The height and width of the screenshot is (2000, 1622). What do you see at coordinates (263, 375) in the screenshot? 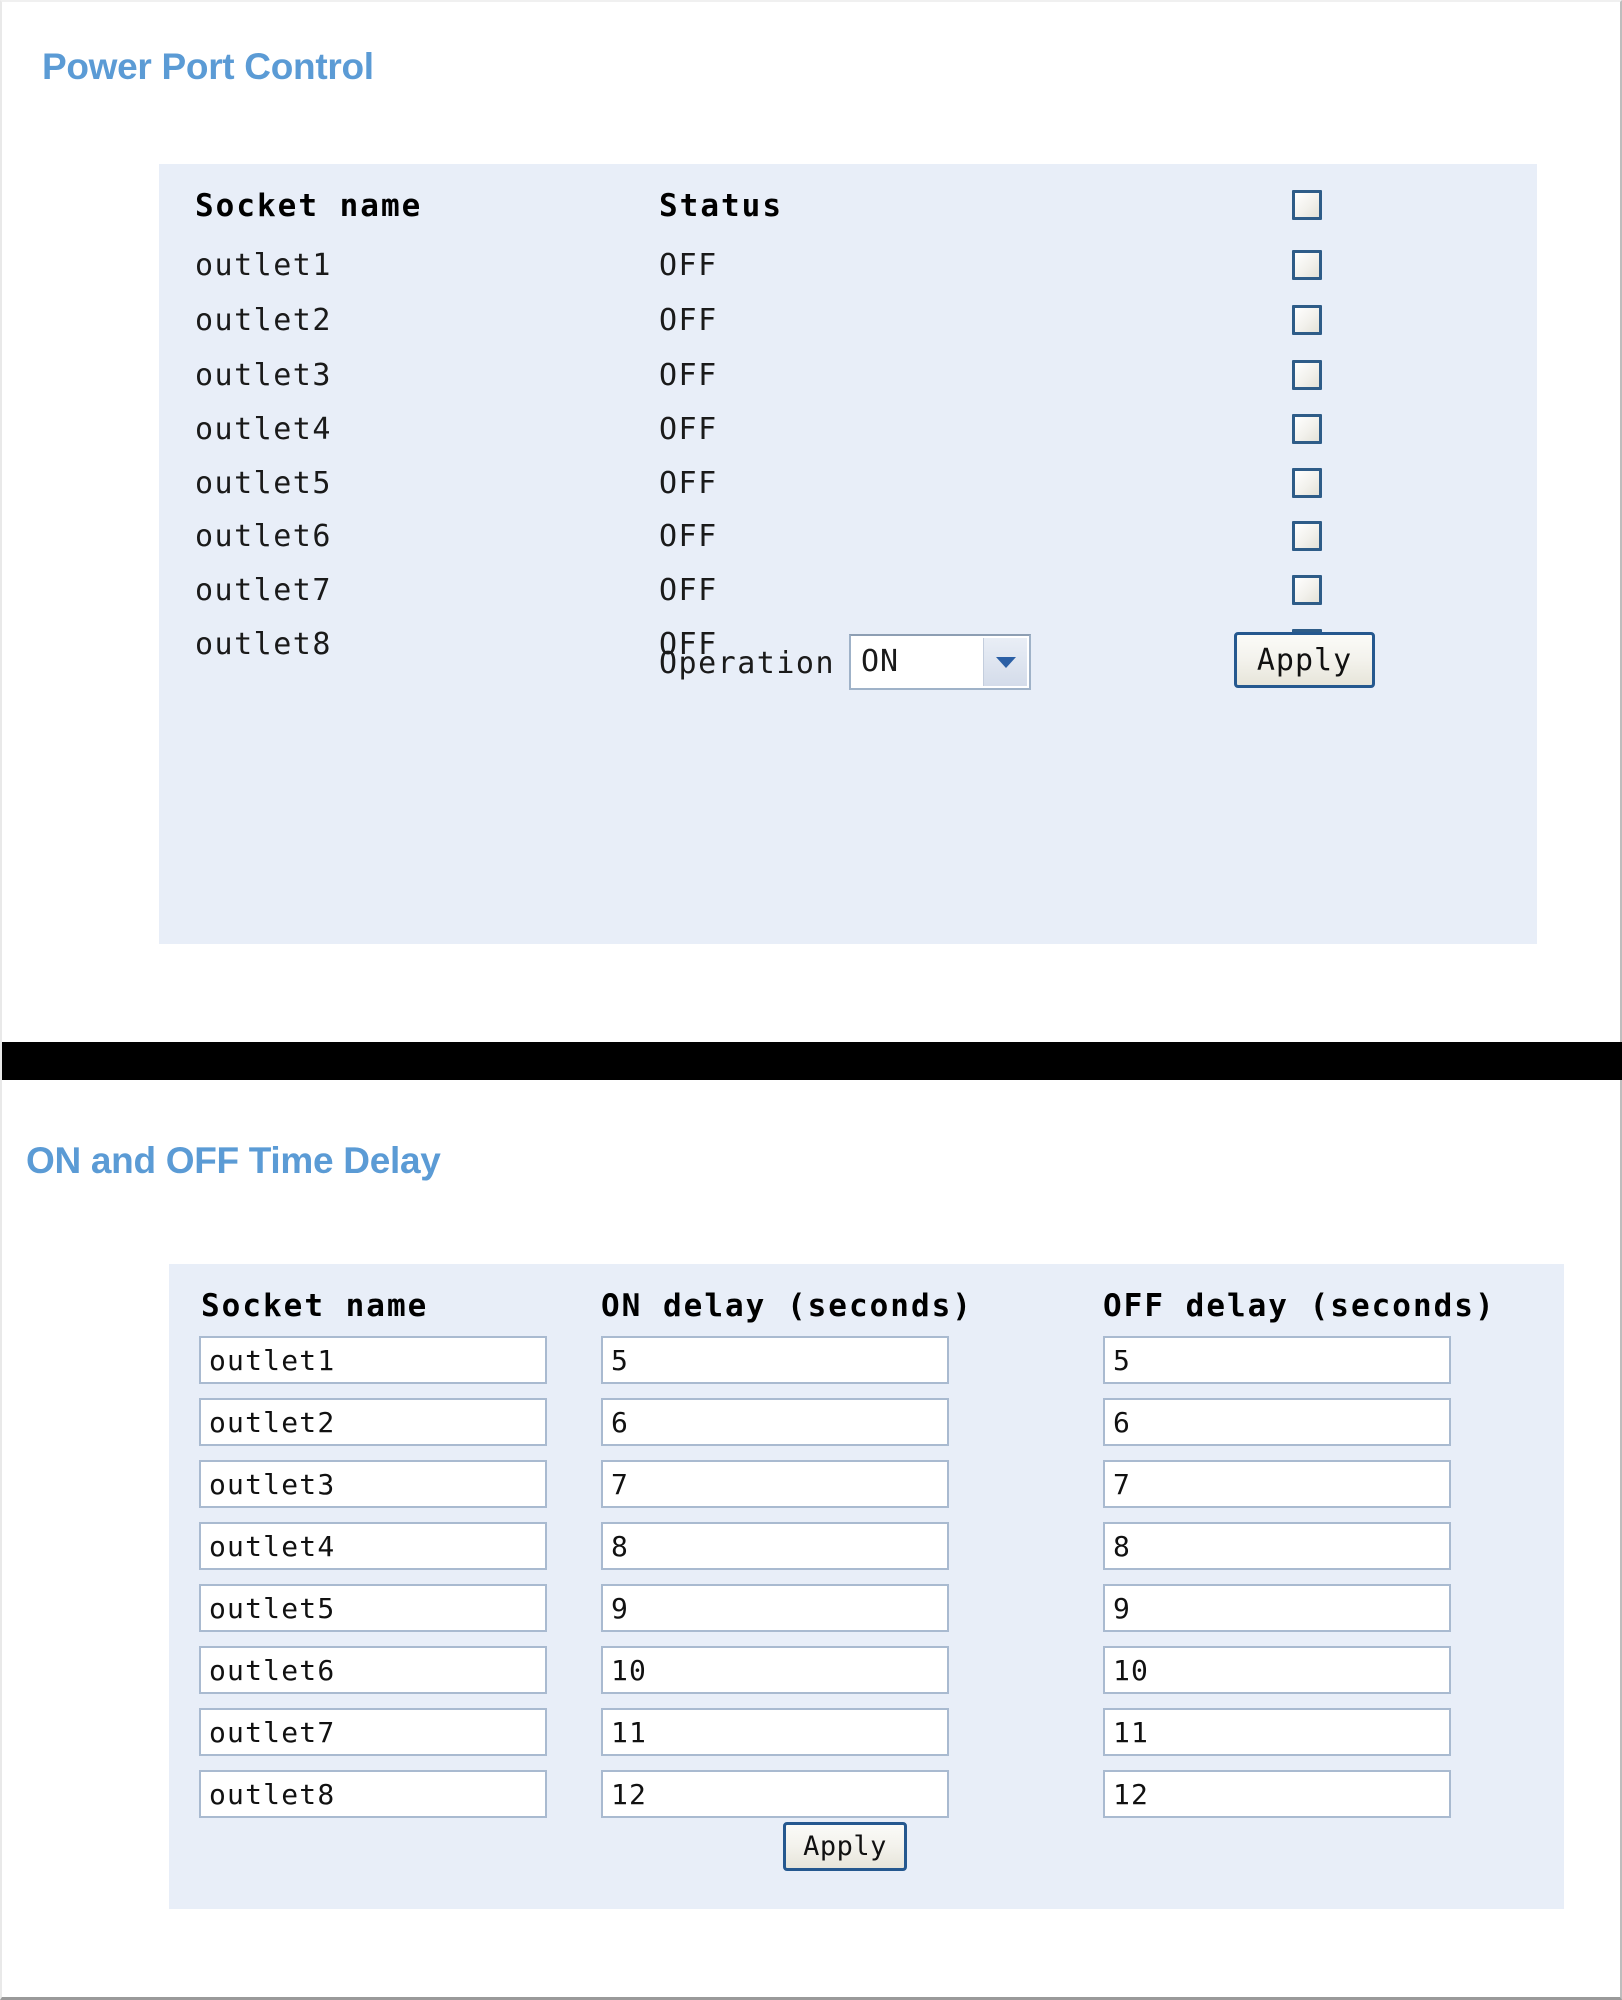
I see `socket-name-label: outlet3` at bounding box center [263, 375].